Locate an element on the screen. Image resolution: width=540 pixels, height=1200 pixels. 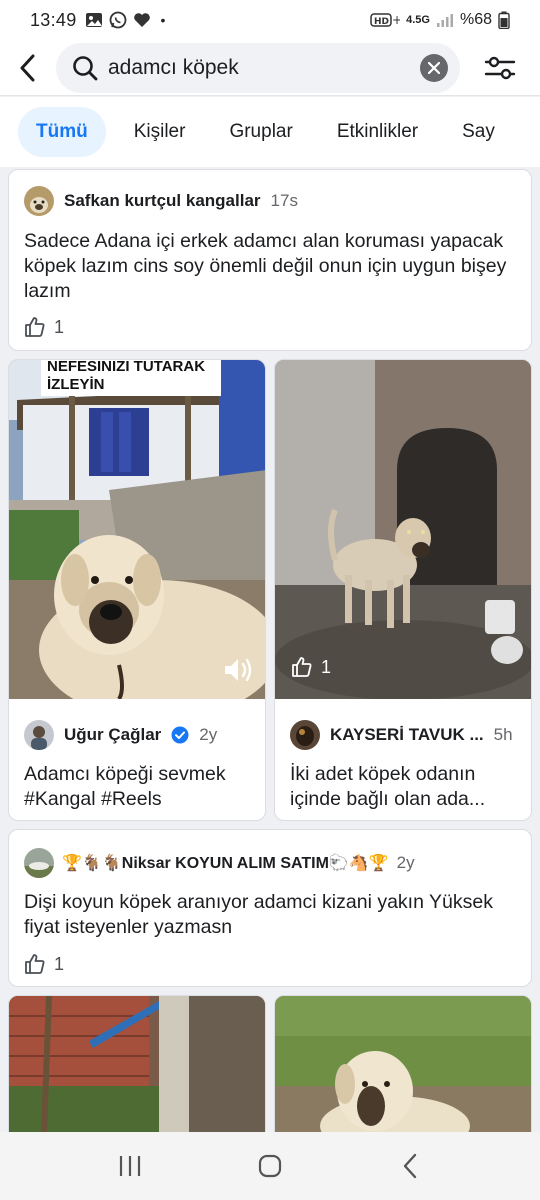
search-input is located at coordinates (264, 67).